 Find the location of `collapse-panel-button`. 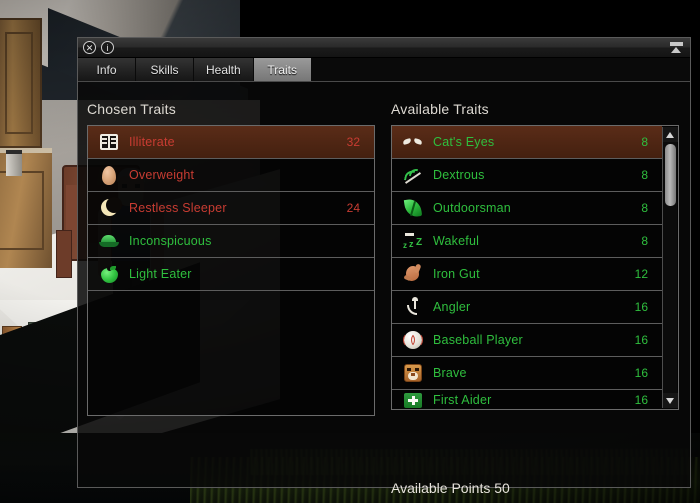

collapse-panel-button is located at coordinates (676, 47).